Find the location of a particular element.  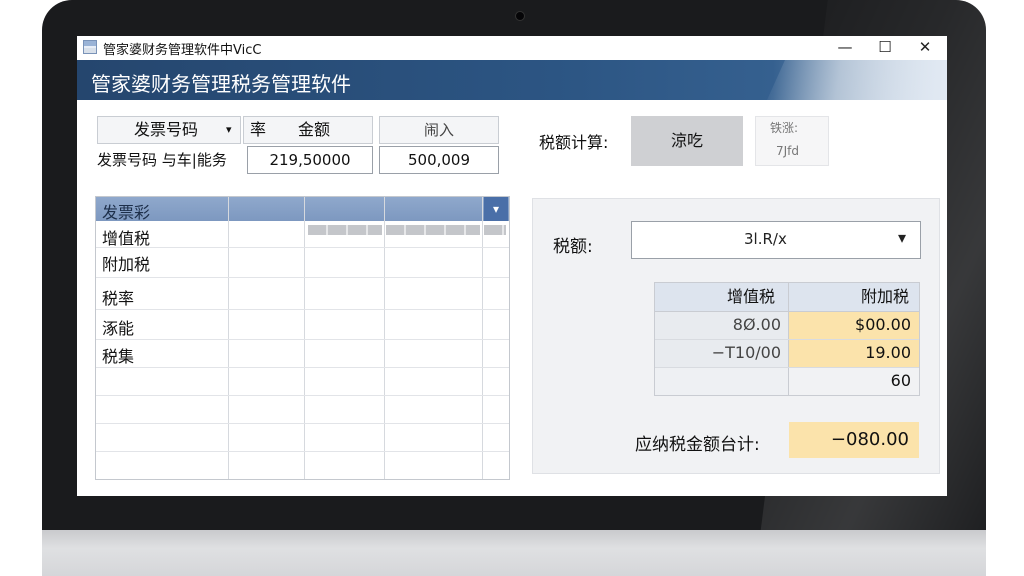

monitor-chin is located at coordinates (514, 553).